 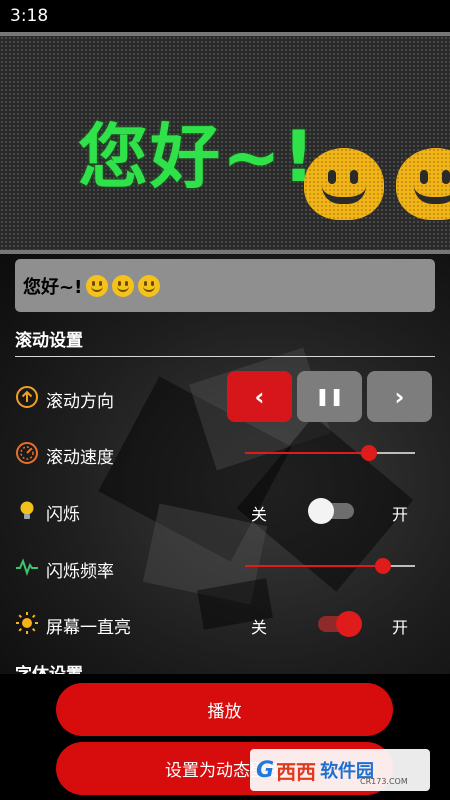 What do you see at coordinates (80, 572) in the screenshot?
I see `blink-frequency-label: 闪烁频率` at bounding box center [80, 572].